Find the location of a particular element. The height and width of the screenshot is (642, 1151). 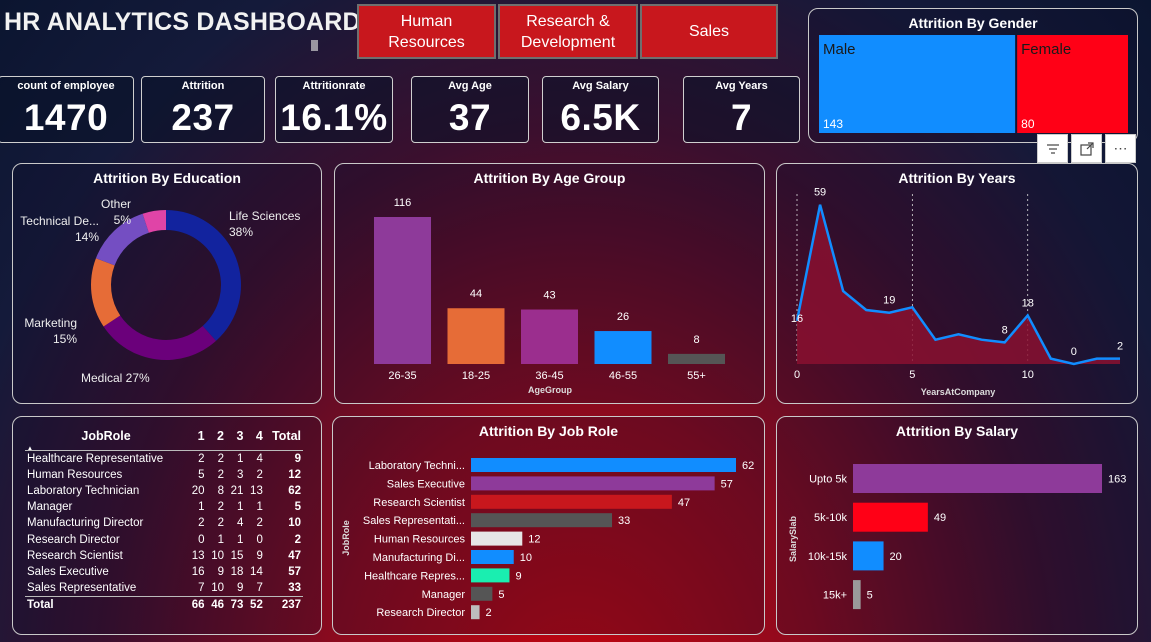

bar-55+ is located at coordinates (696, 358).